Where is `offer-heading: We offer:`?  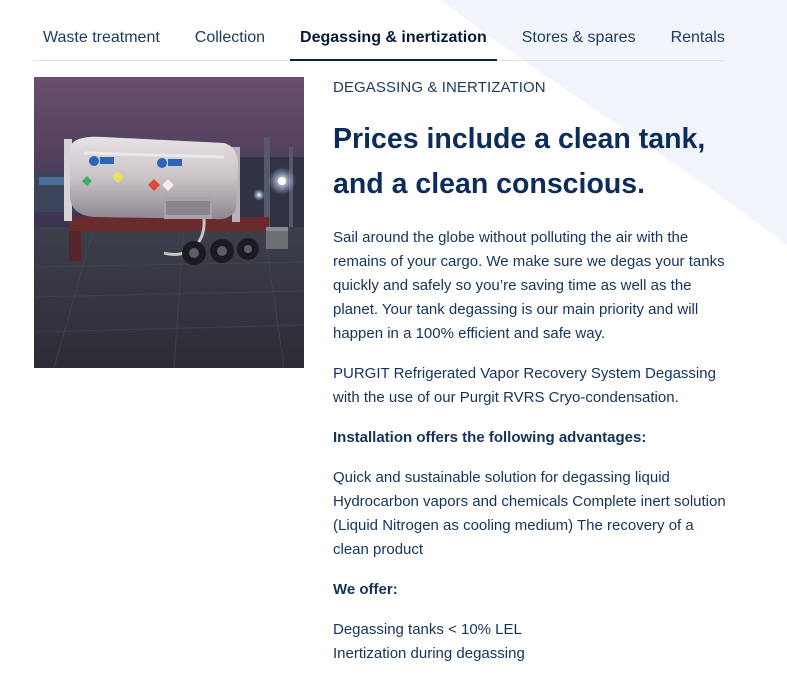 offer-heading: We offer: is located at coordinates (365, 589).